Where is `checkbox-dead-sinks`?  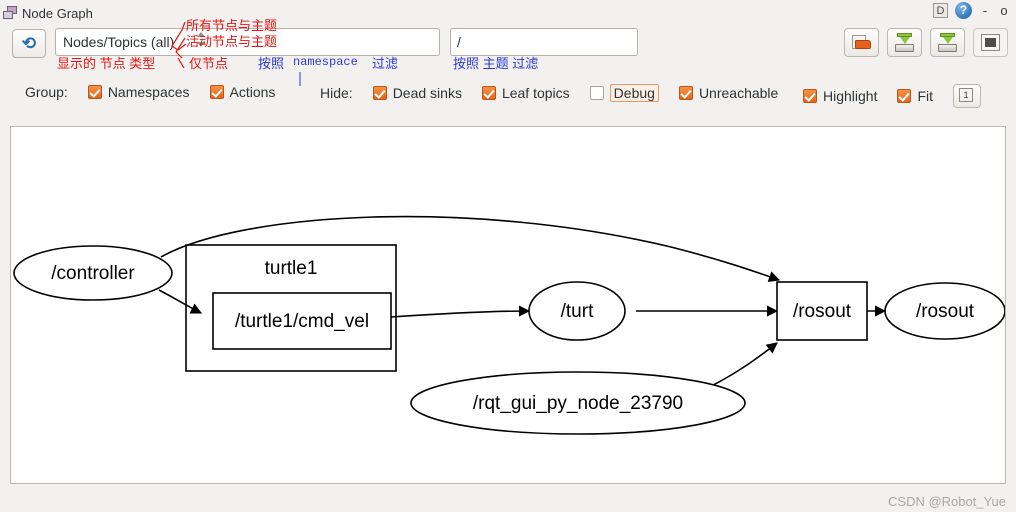
checkbox-dead-sinks is located at coordinates (379, 93).